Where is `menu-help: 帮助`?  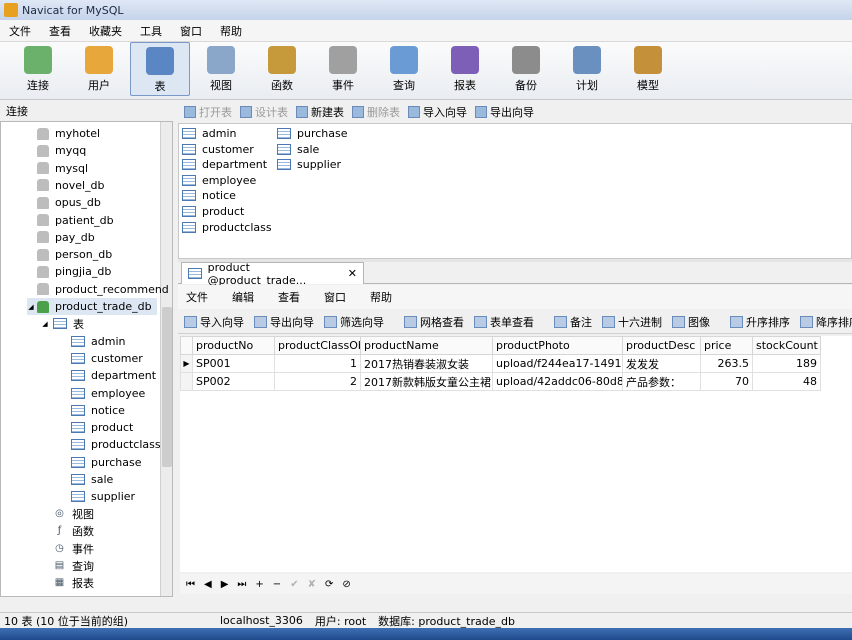
menu-help: 帮助 is located at coordinates (231, 31).